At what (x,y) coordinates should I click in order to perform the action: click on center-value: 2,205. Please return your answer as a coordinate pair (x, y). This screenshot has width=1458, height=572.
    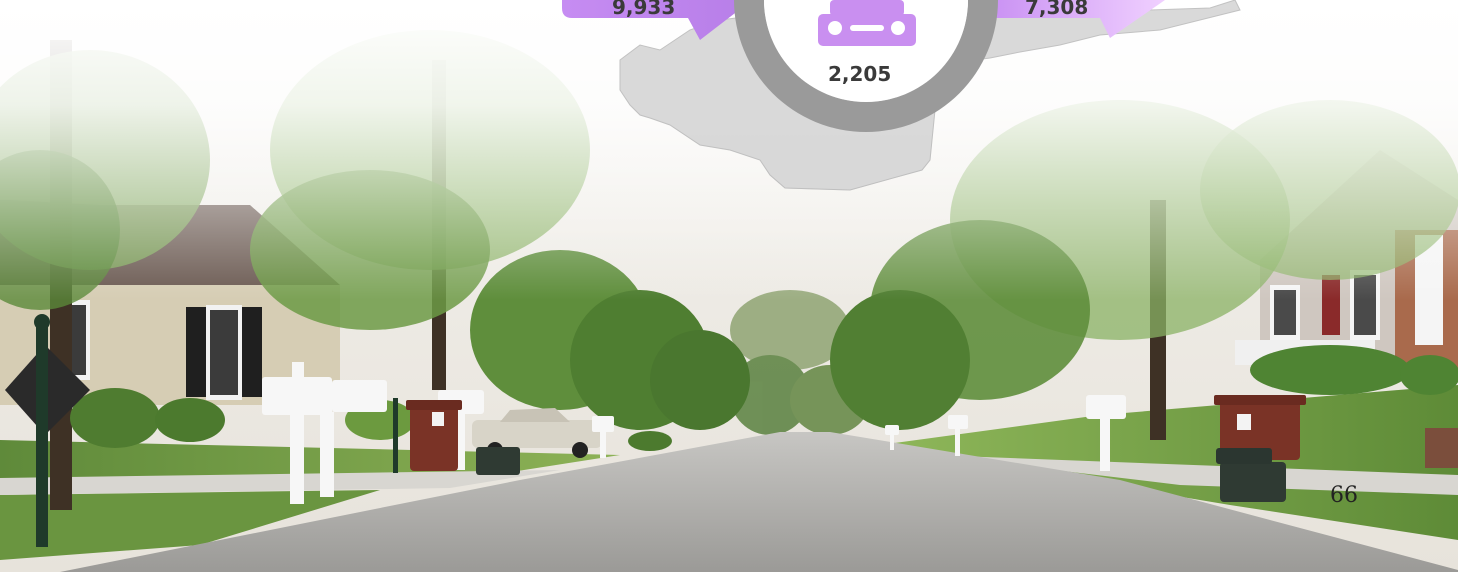
    Looking at the image, I should click on (860, 74).